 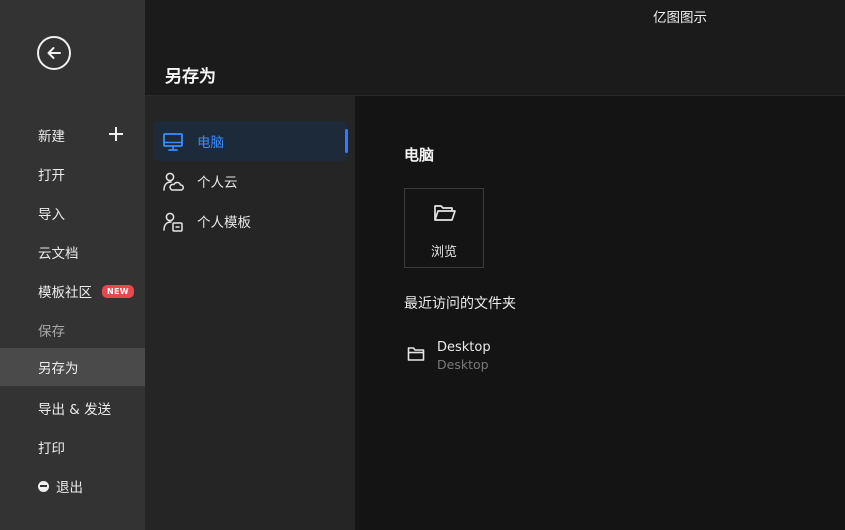 I want to click on user-template-icon, so click(x=173, y=222).